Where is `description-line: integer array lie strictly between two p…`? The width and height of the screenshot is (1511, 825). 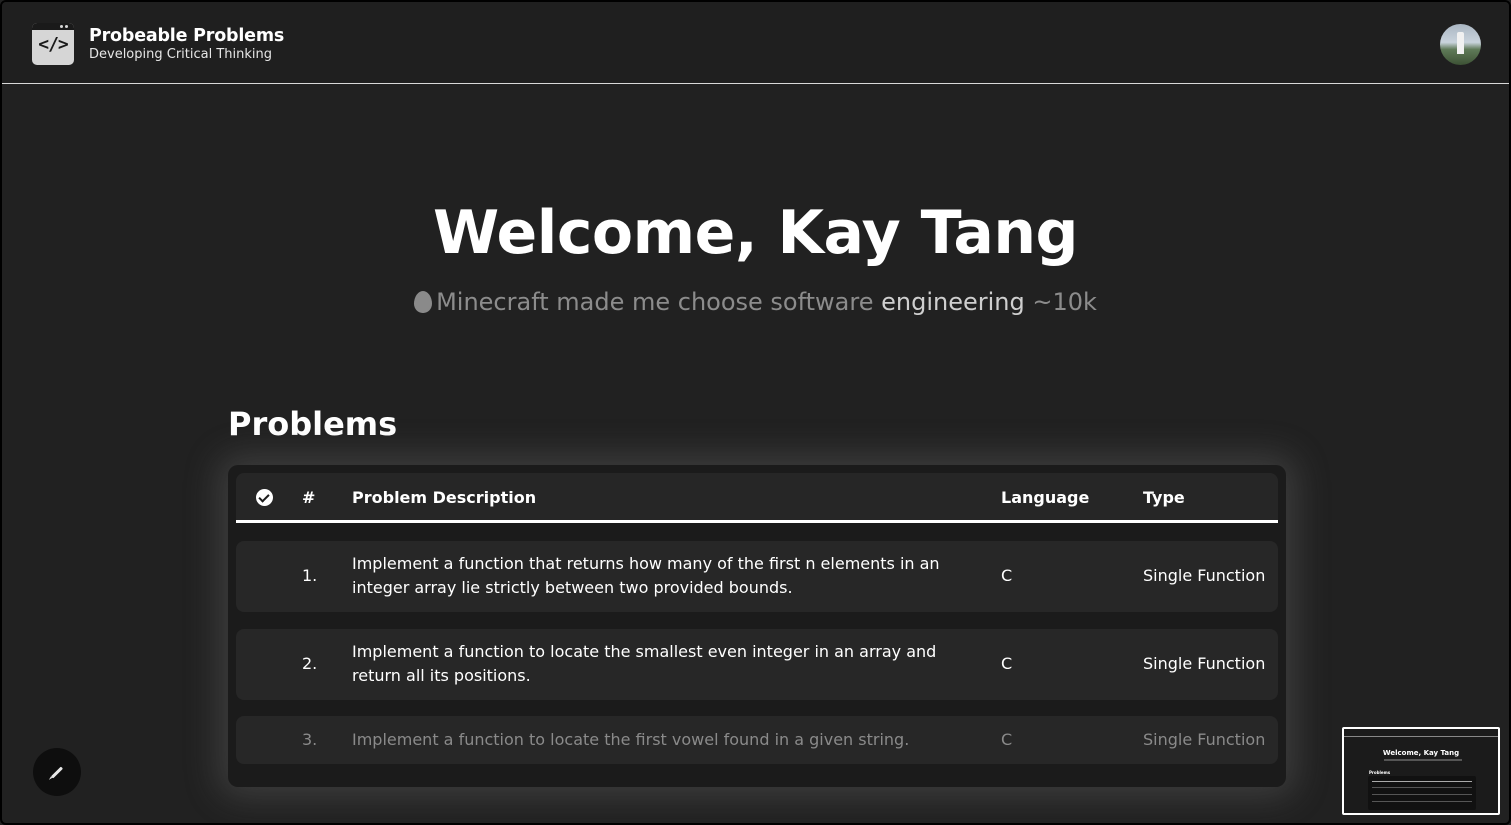 description-line: integer array lie strictly between two p… is located at coordinates (572, 587).